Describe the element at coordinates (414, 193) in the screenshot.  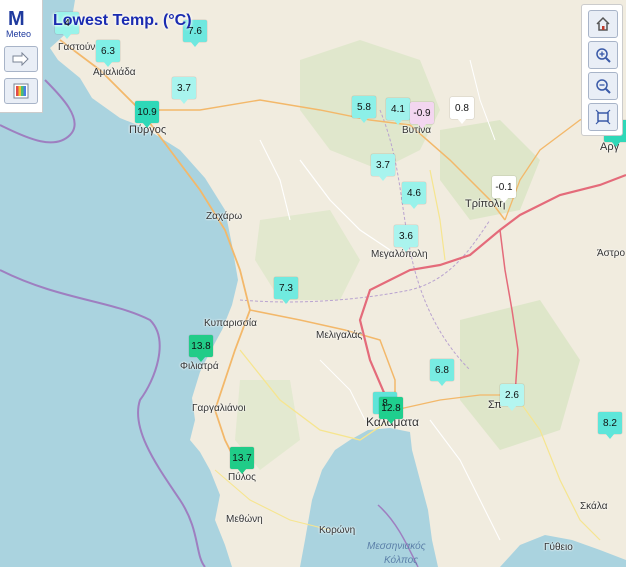
I see `station-value: 4.6` at that location.